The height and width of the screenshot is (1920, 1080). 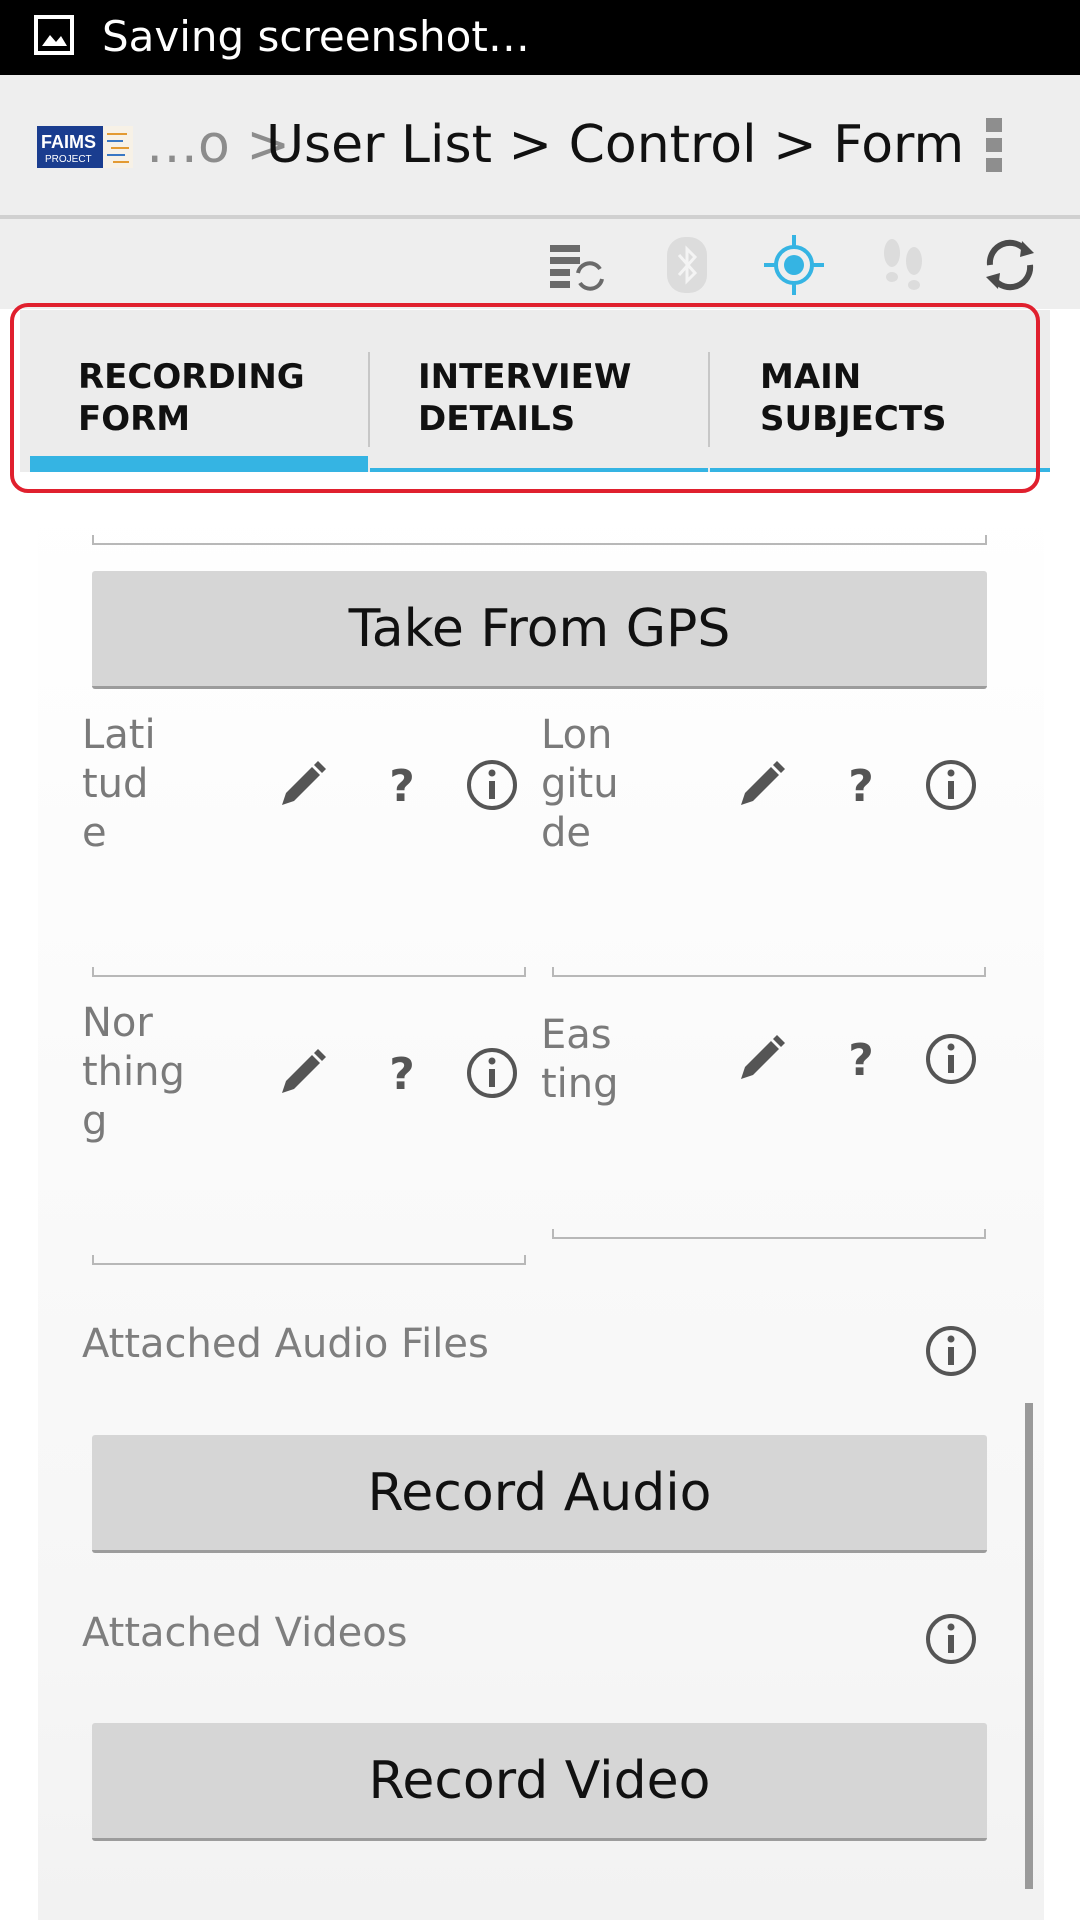 What do you see at coordinates (615, 145) in the screenshot?
I see `breadcrumb: User List > Control > Form` at bounding box center [615, 145].